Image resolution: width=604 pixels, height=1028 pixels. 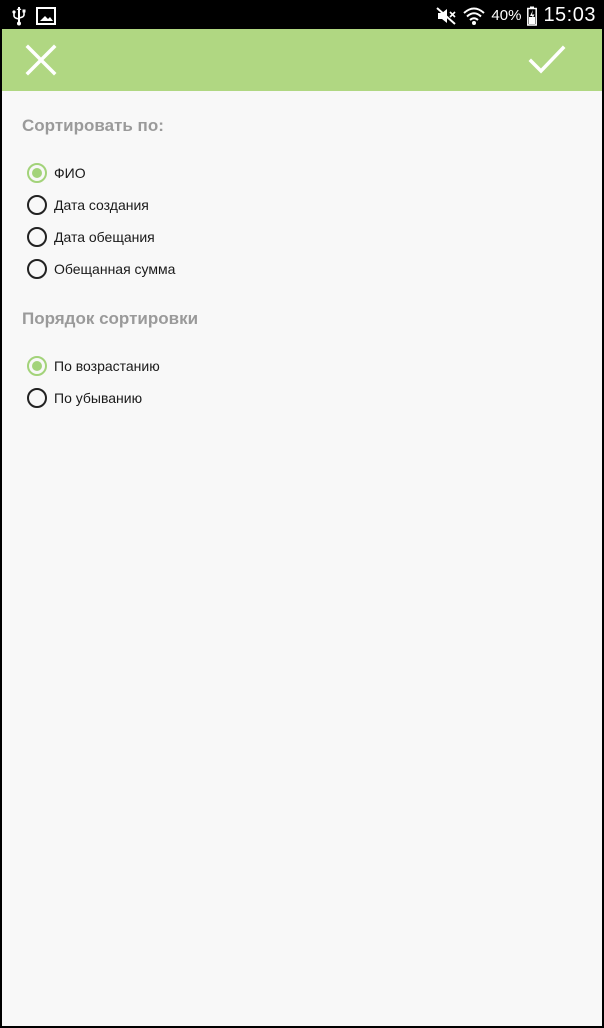 I want to click on close-icon, so click(x=41, y=60).